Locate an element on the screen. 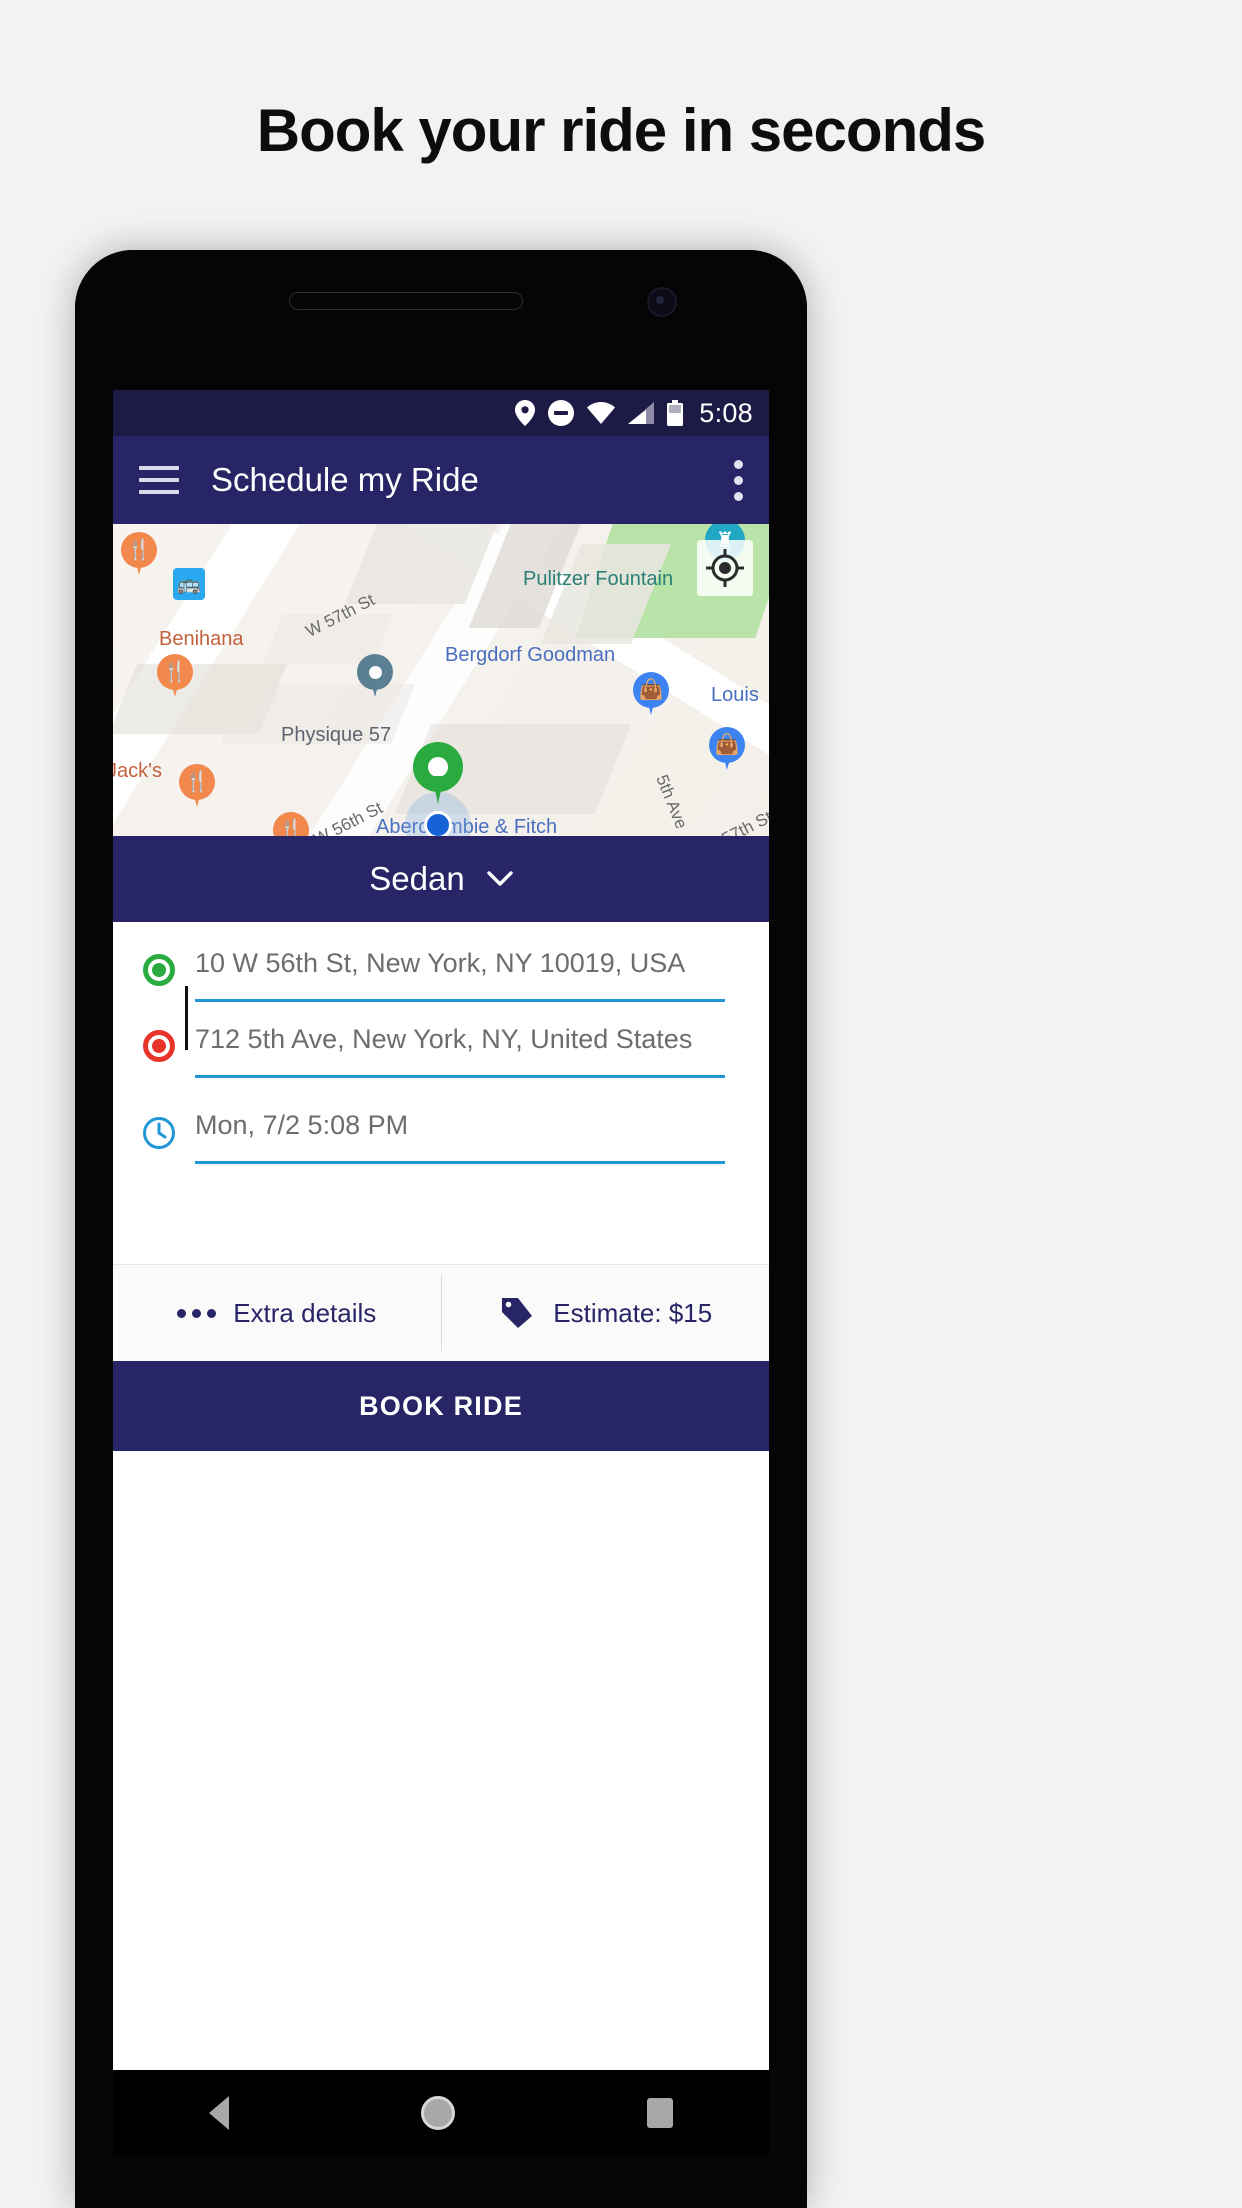 The height and width of the screenshot is (2208, 1242). battery-icon is located at coordinates (675, 413).